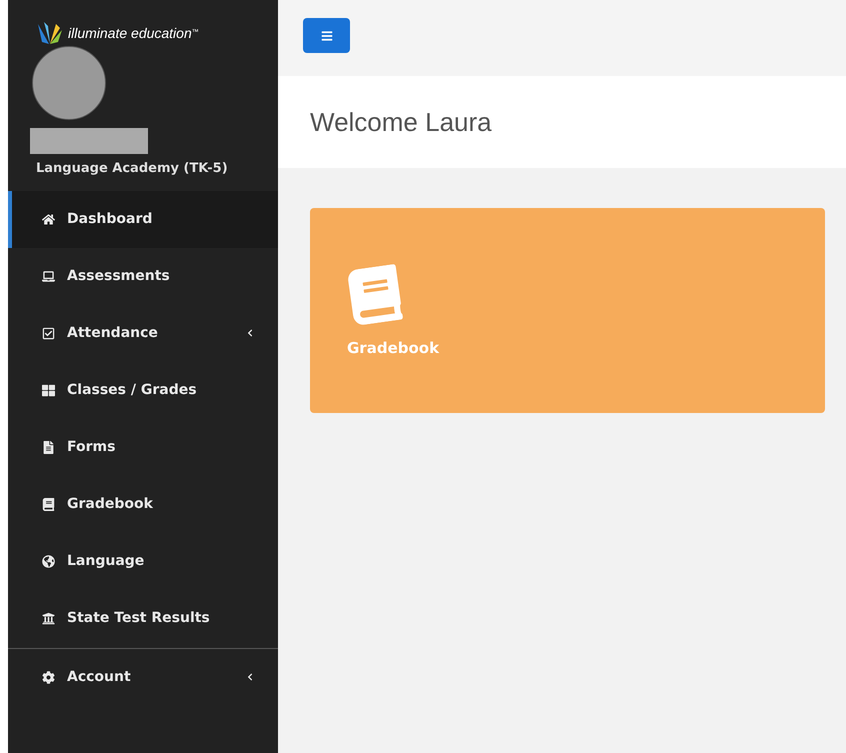 Image resolution: width=846 pixels, height=753 pixels. I want to click on sidebar-item: State Test Results, so click(143, 618).